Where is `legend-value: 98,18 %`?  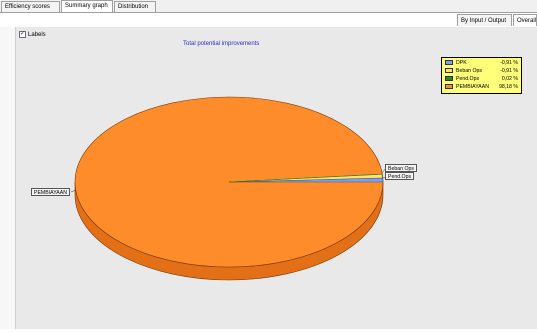
legend-value: 98,18 % is located at coordinates (508, 87).